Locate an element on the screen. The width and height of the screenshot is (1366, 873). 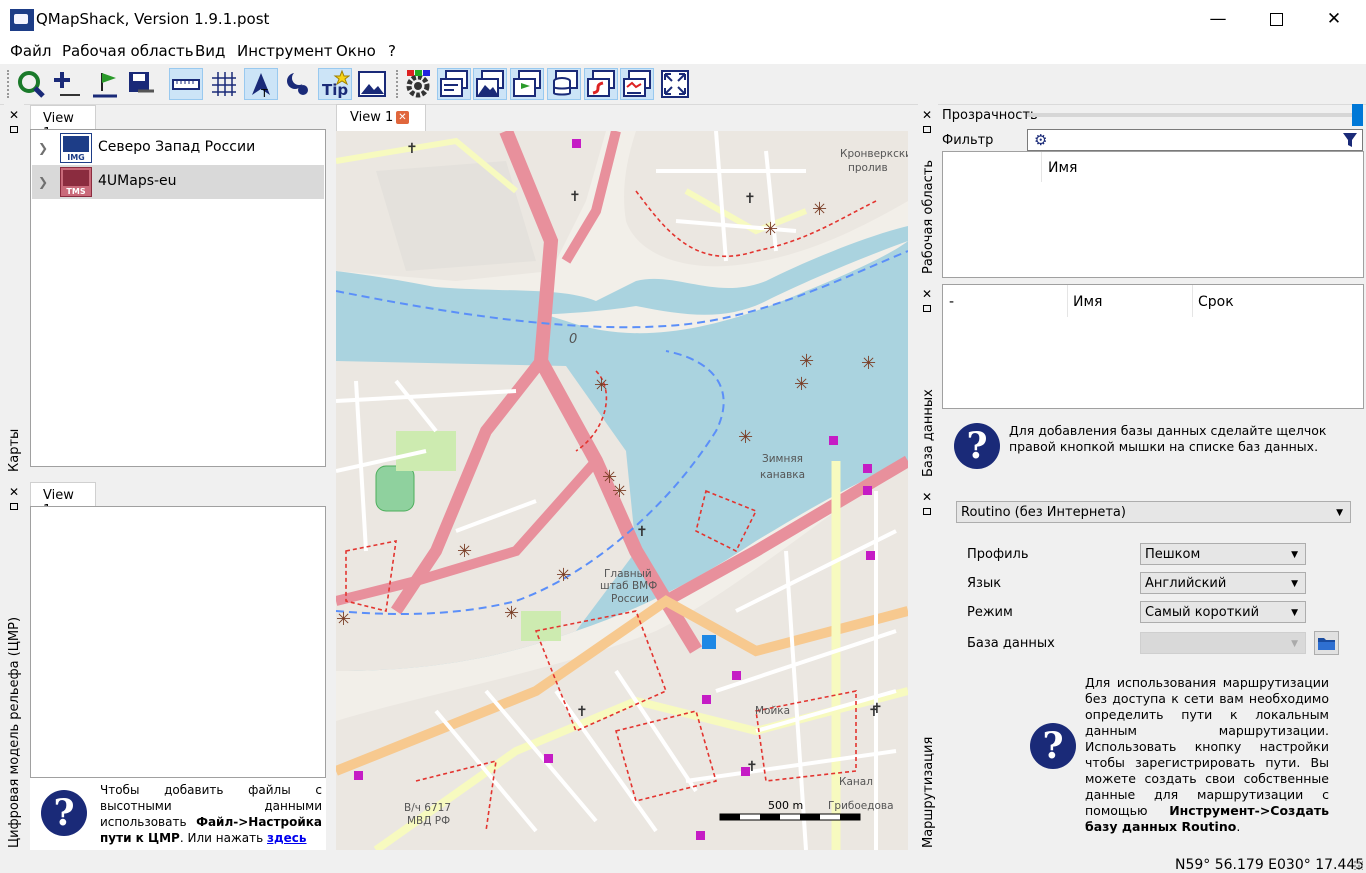
menu-file: Файл is located at coordinates (30, 51).